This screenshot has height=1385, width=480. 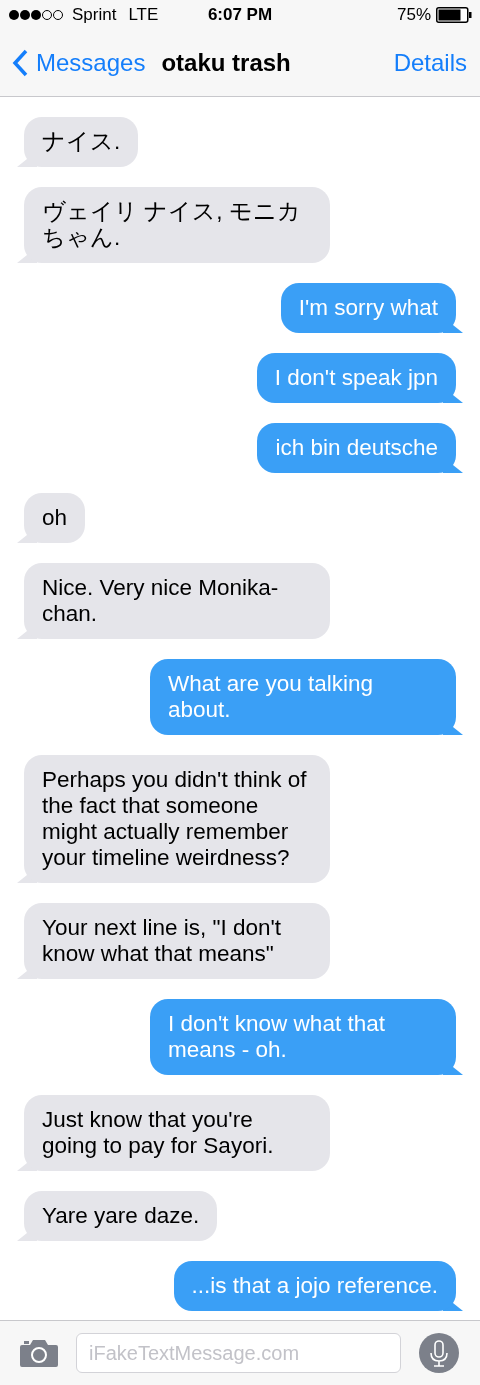 What do you see at coordinates (177, 1133) in the screenshot?
I see `received-message-bubble: Just know that you're going to pay for Sayori.` at bounding box center [177, 1133].